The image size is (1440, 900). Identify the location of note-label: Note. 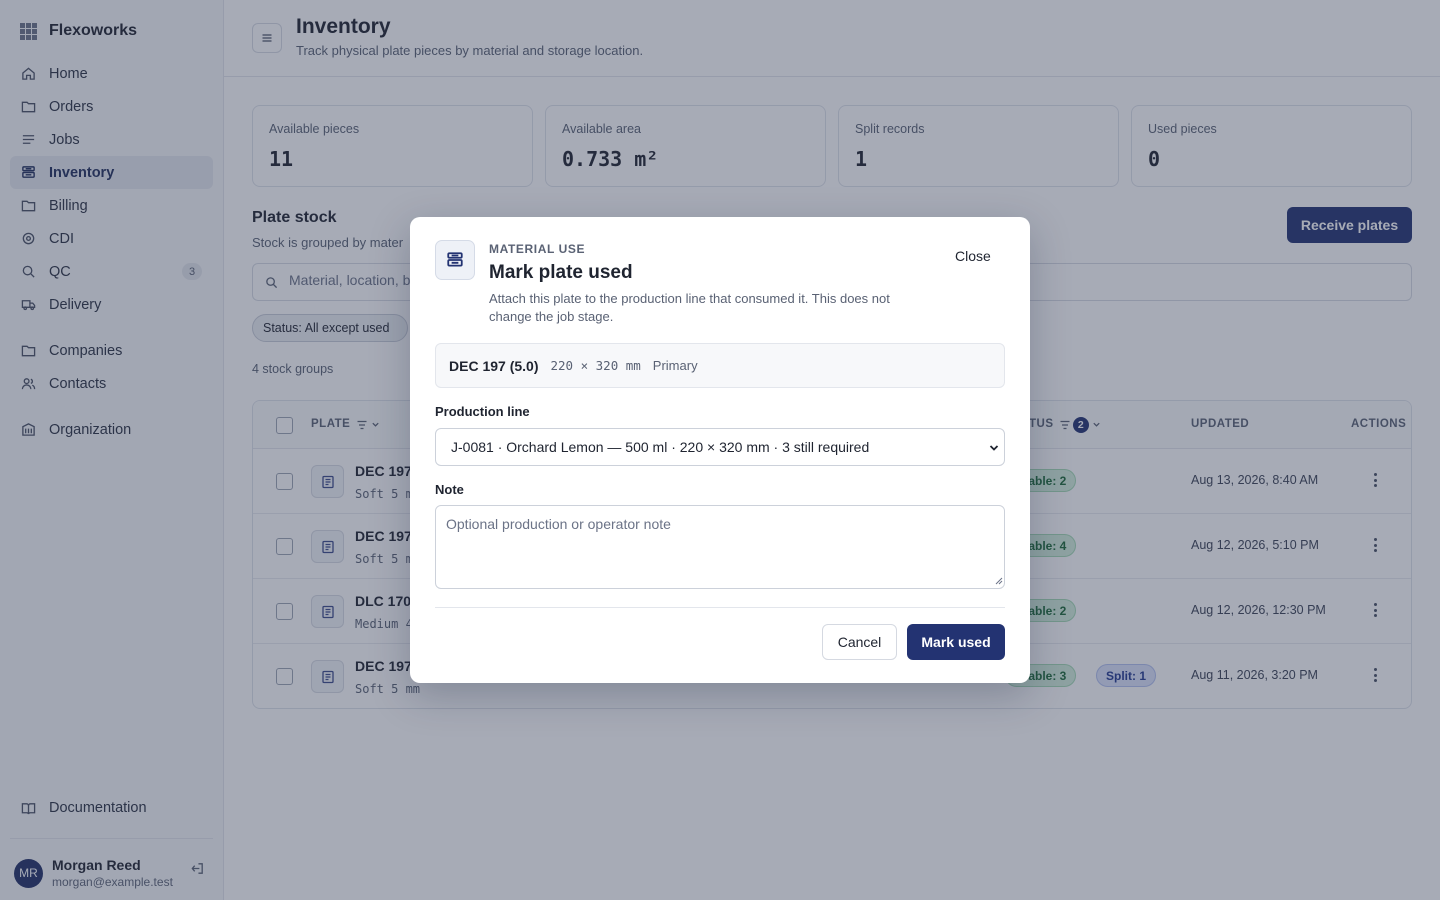
(449, 489).